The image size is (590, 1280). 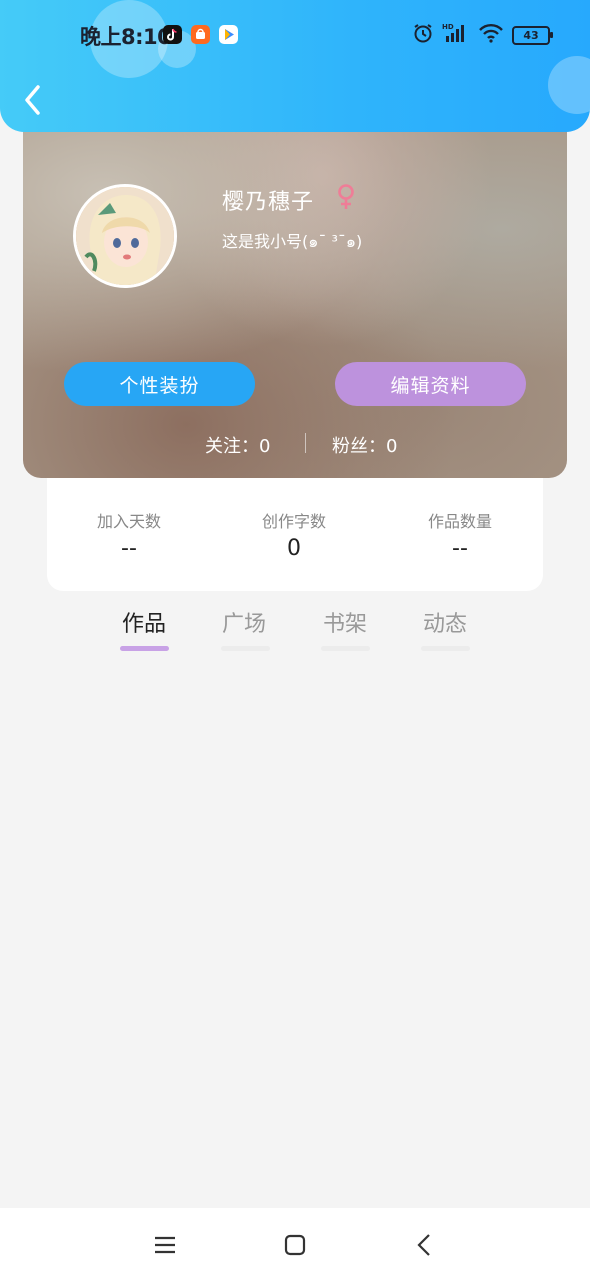 What do you see at coordinates (430, 384) in the screenshot?
I see `edit-profile-button: 编辑资料` at bounding box center [430, 384].